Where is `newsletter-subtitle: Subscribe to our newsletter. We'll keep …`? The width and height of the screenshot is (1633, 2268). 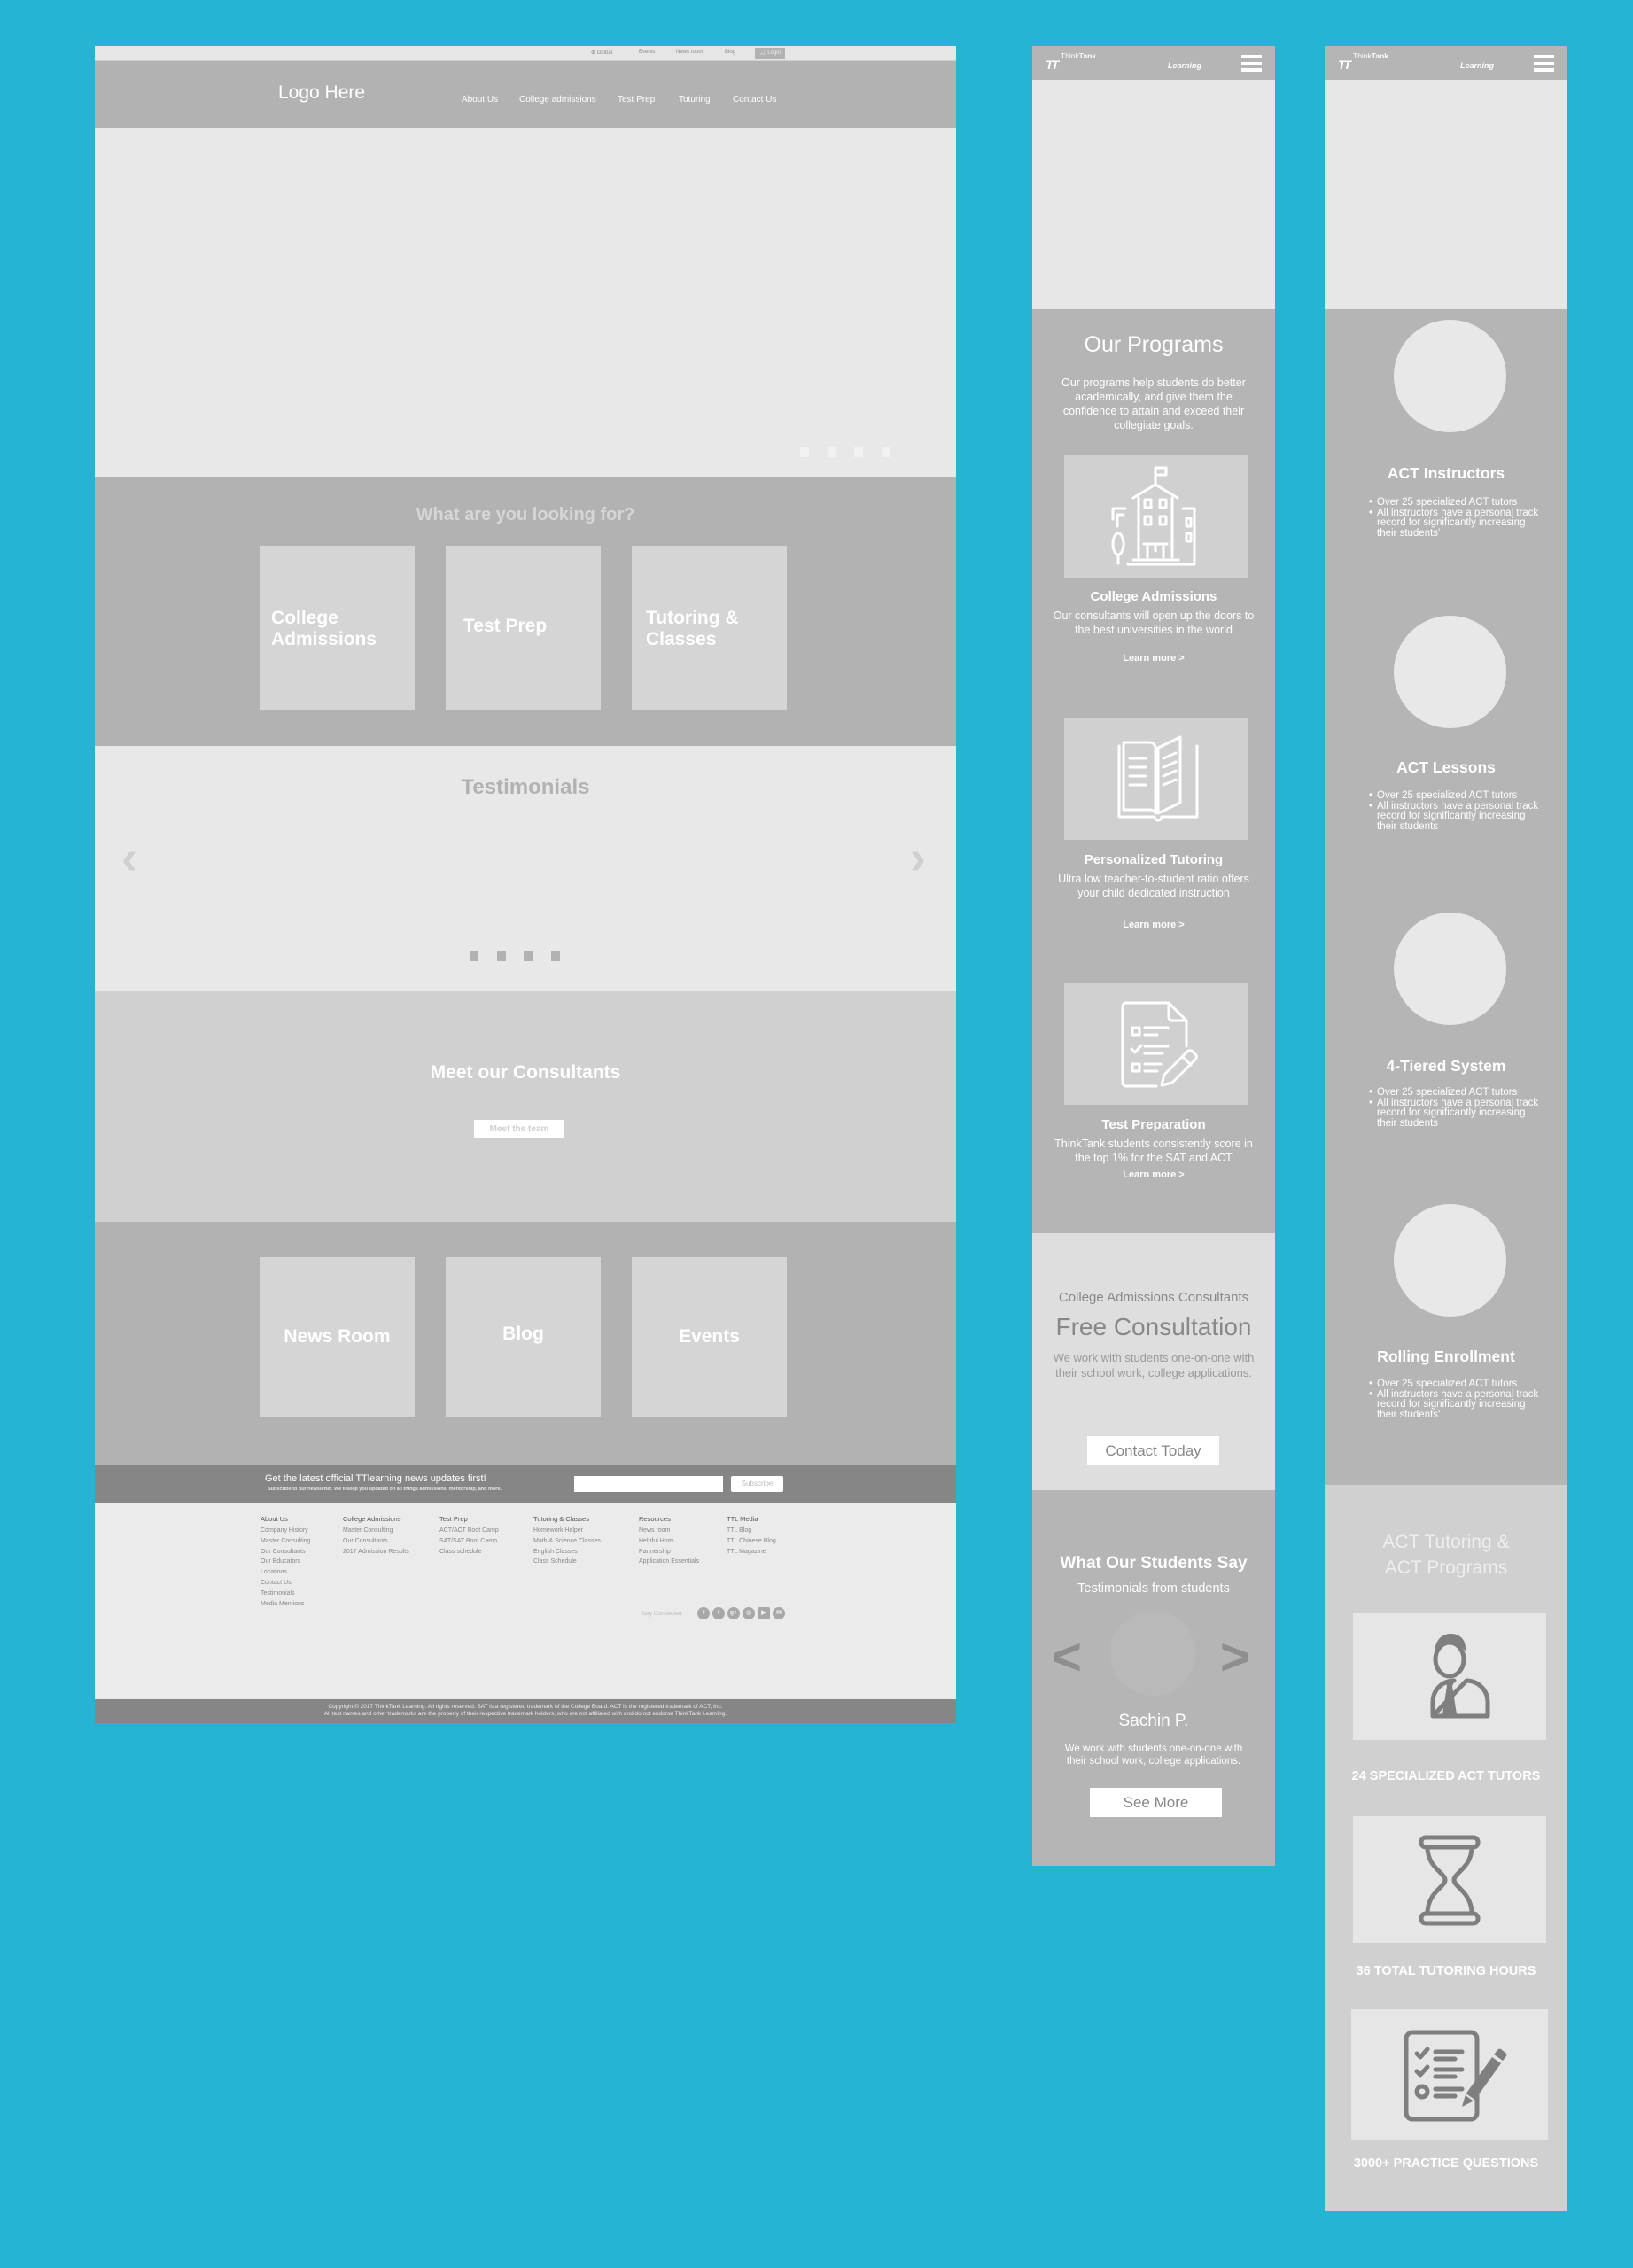
newsletter-subtitle: Subscribe to our newsletter. We'll keep … is located at coordinates (385, 1489).